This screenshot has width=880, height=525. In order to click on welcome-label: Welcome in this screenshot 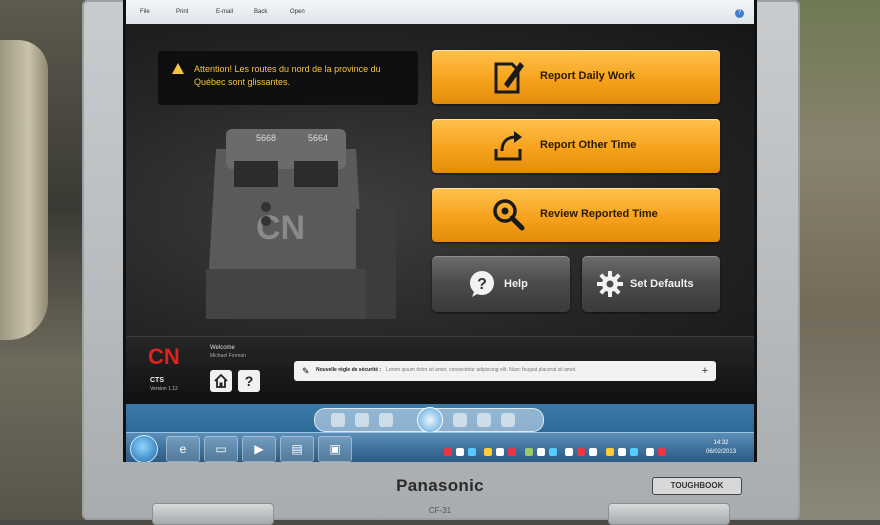, I will do `click(222, 348)`.